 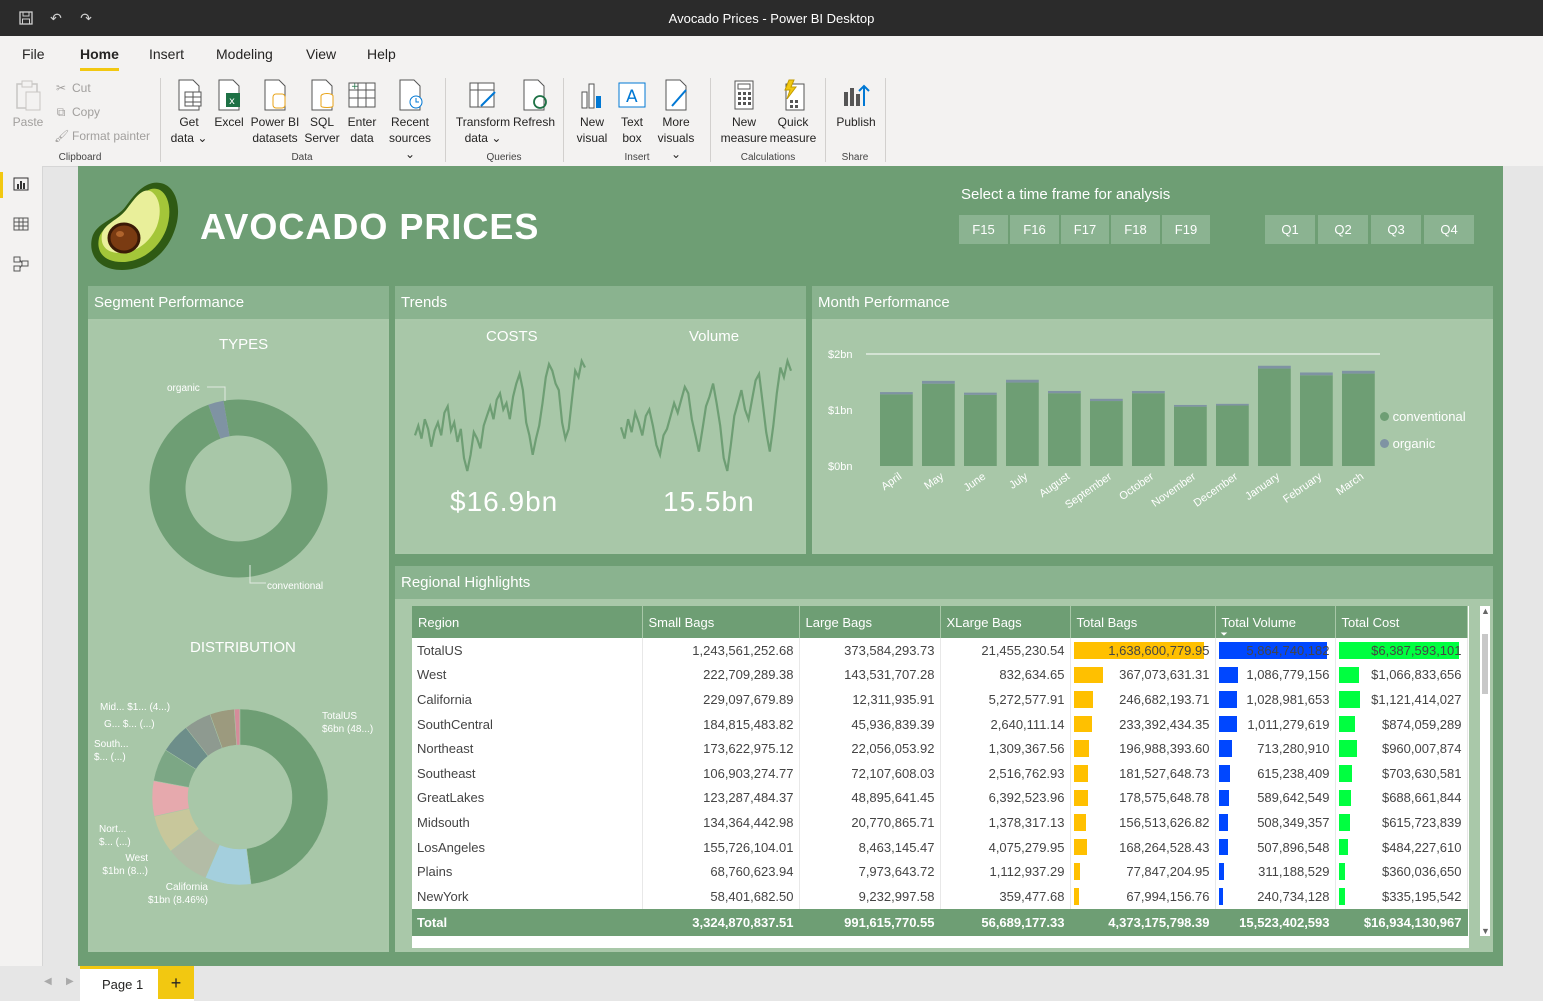 What do you see at coordinates (123, 865) in the screenshot?
I see `dist-label-west: West $1bn (8...)` at bounding box center [123, 865].